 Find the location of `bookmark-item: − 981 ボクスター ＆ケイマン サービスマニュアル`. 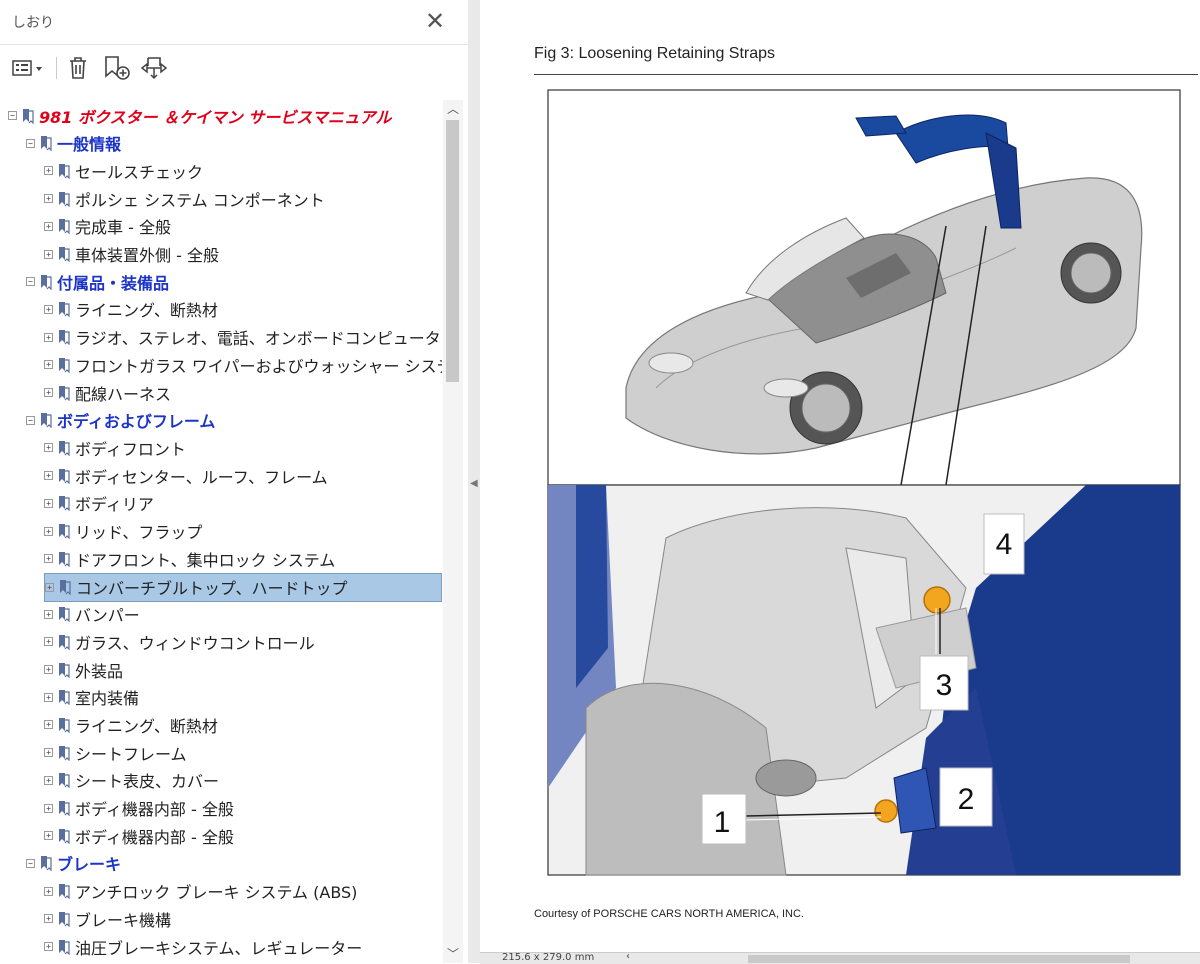

bookmark-item: − 981 ボクスター ＆ケイマン サービスマニュアル is located at coordinates (199, 115).